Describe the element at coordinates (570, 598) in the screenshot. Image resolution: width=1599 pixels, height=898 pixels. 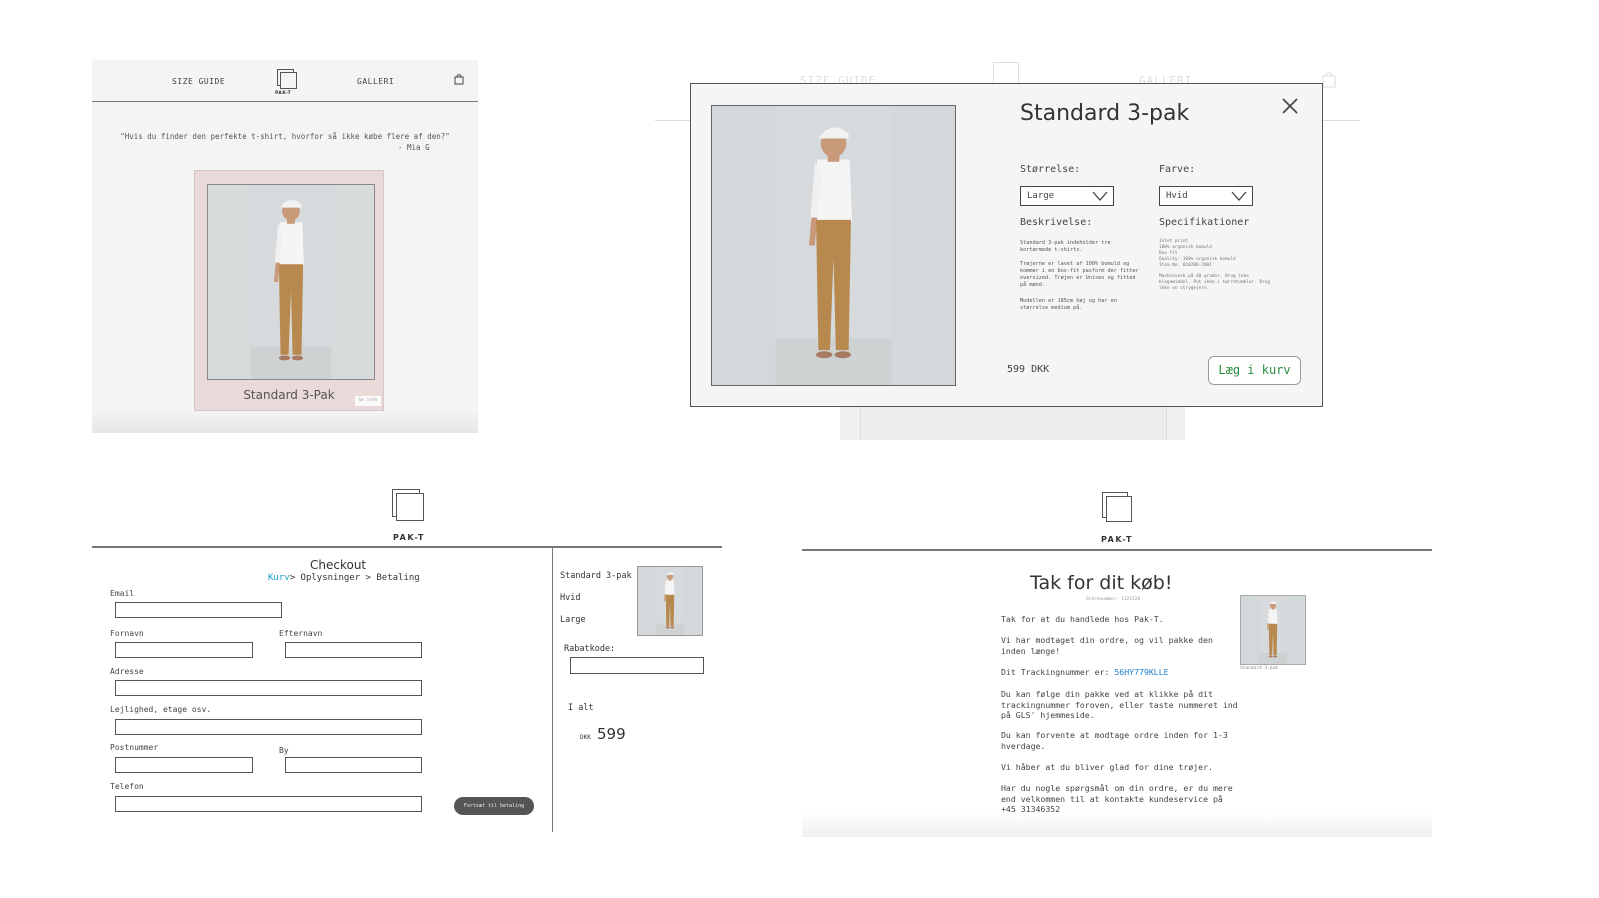
I see `summary-color: Hvid` at that location.